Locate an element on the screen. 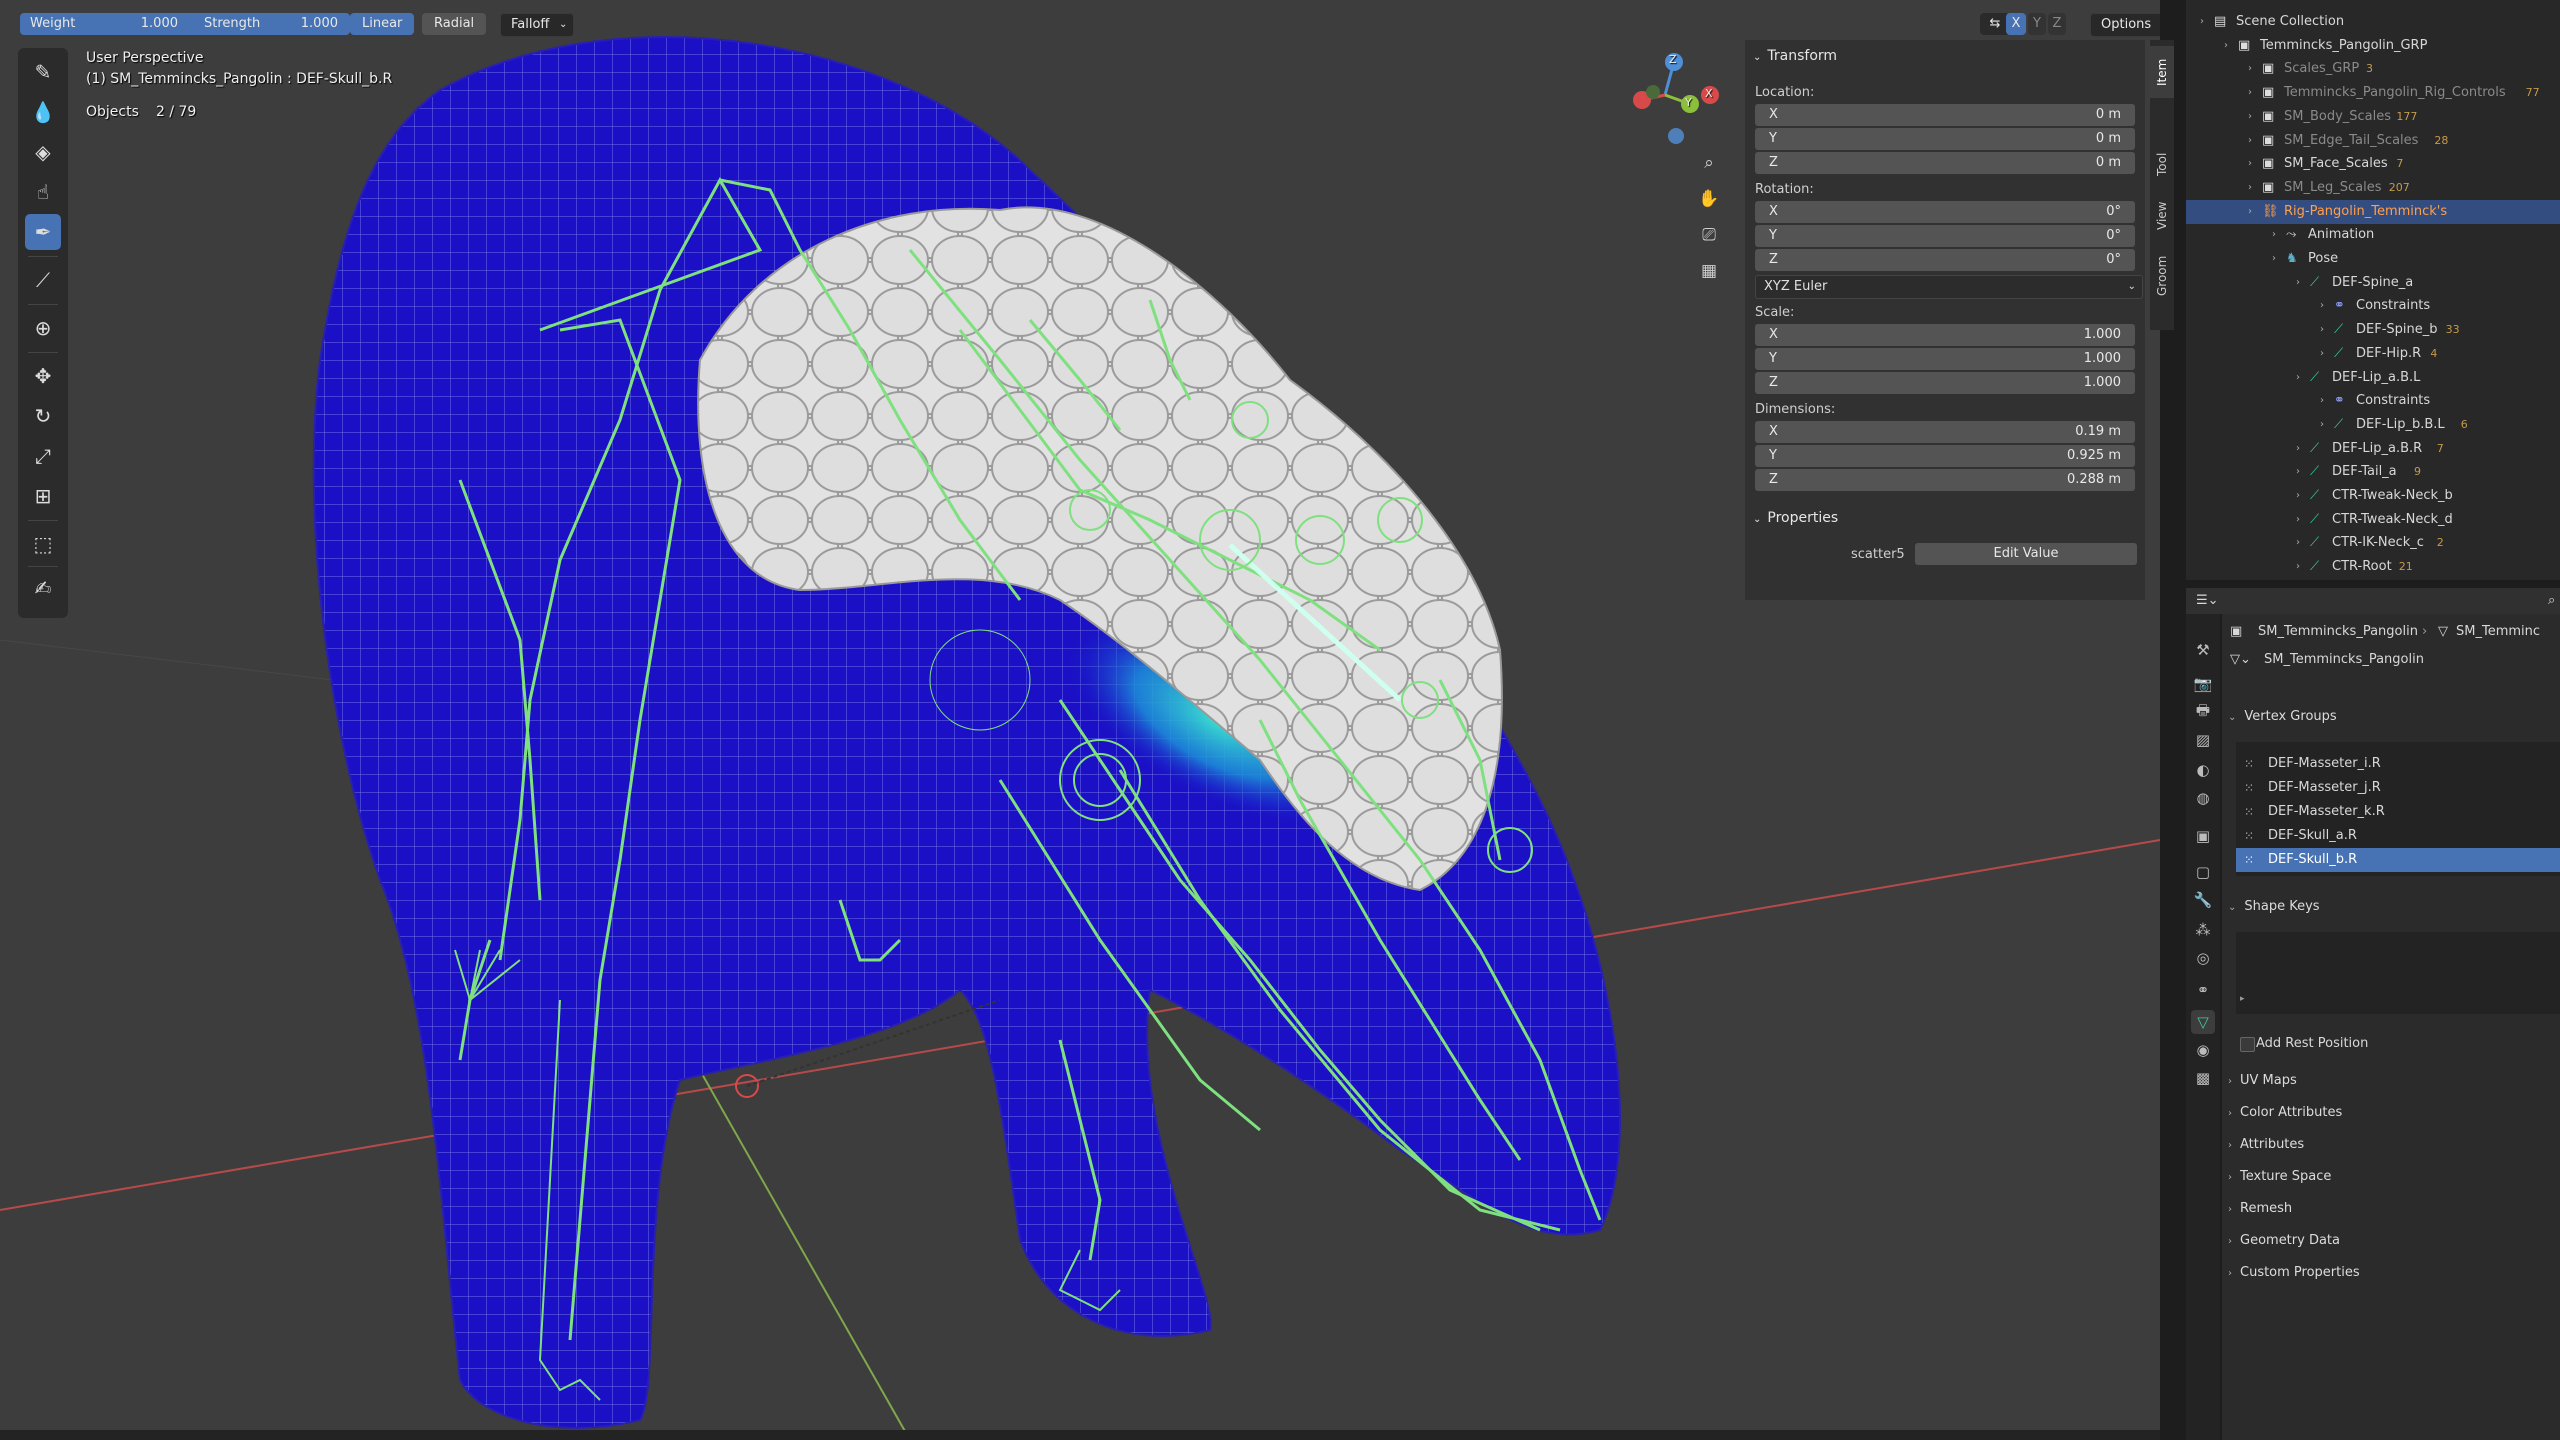 This screenshot has height=1440, width=2560. edit-value-button: Edit Value is located at coordinates (2026, 554).